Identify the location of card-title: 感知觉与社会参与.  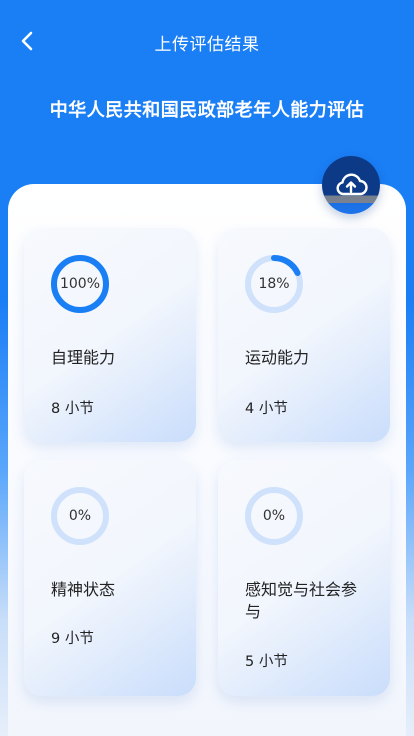
(301, 600).